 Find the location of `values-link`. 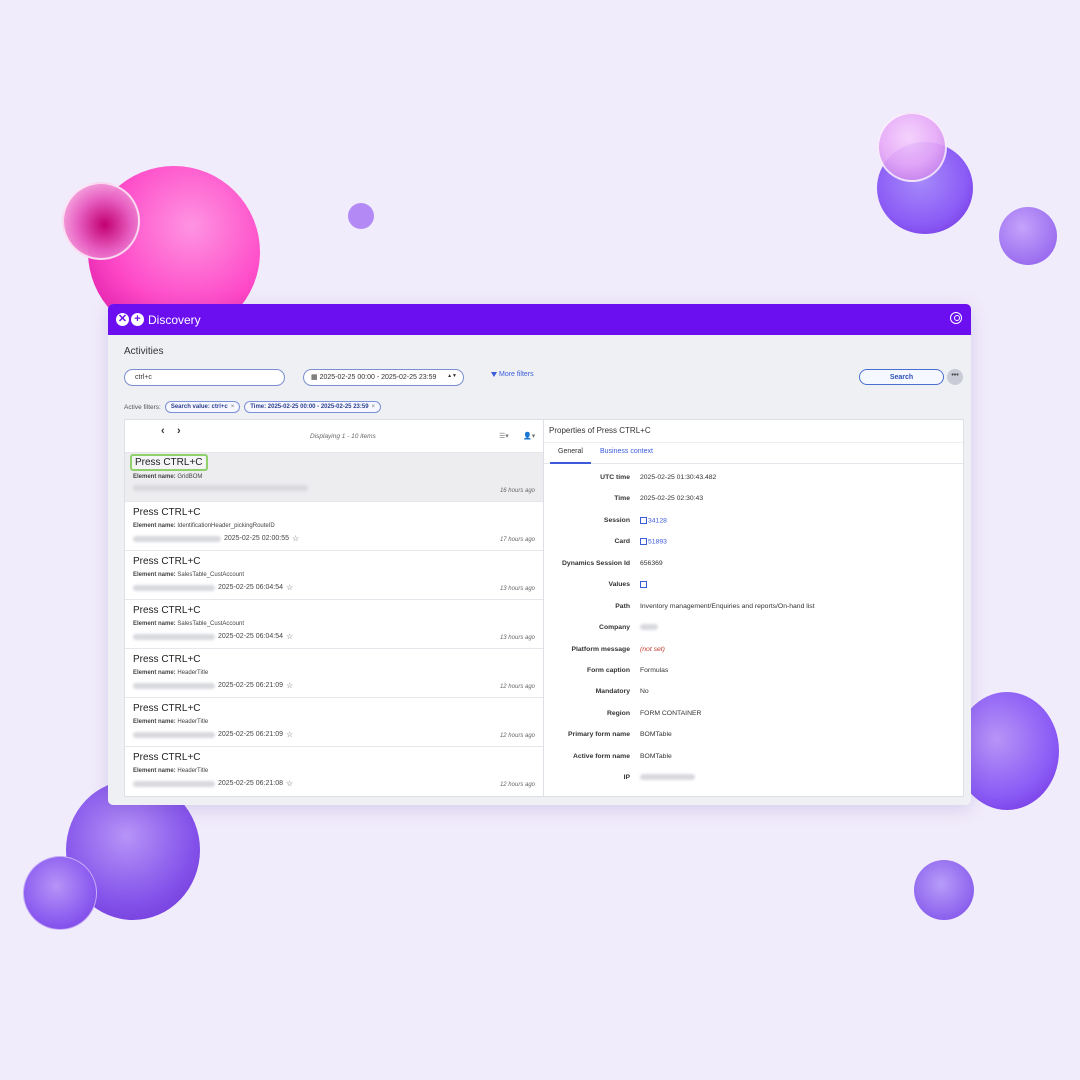

values-link is located at coordinates (644, 584).